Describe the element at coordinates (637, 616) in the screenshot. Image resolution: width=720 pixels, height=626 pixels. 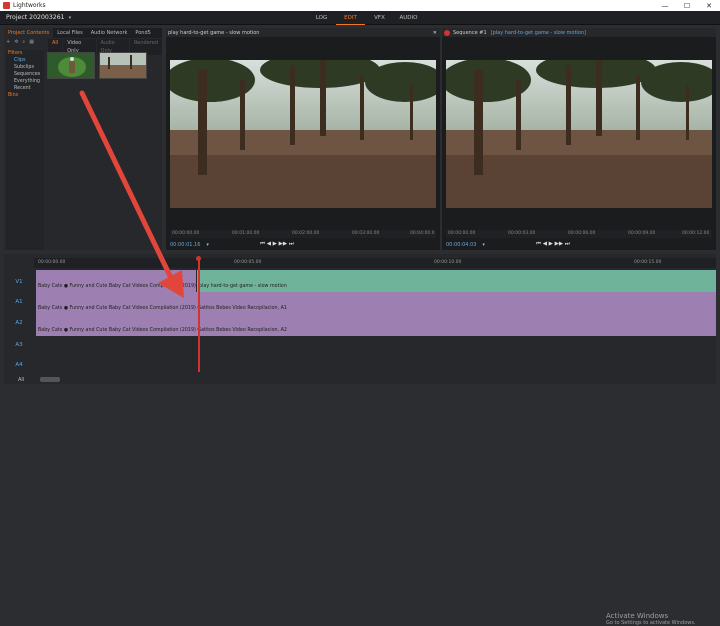
I see `activate-title: Activate Windows` at that location.